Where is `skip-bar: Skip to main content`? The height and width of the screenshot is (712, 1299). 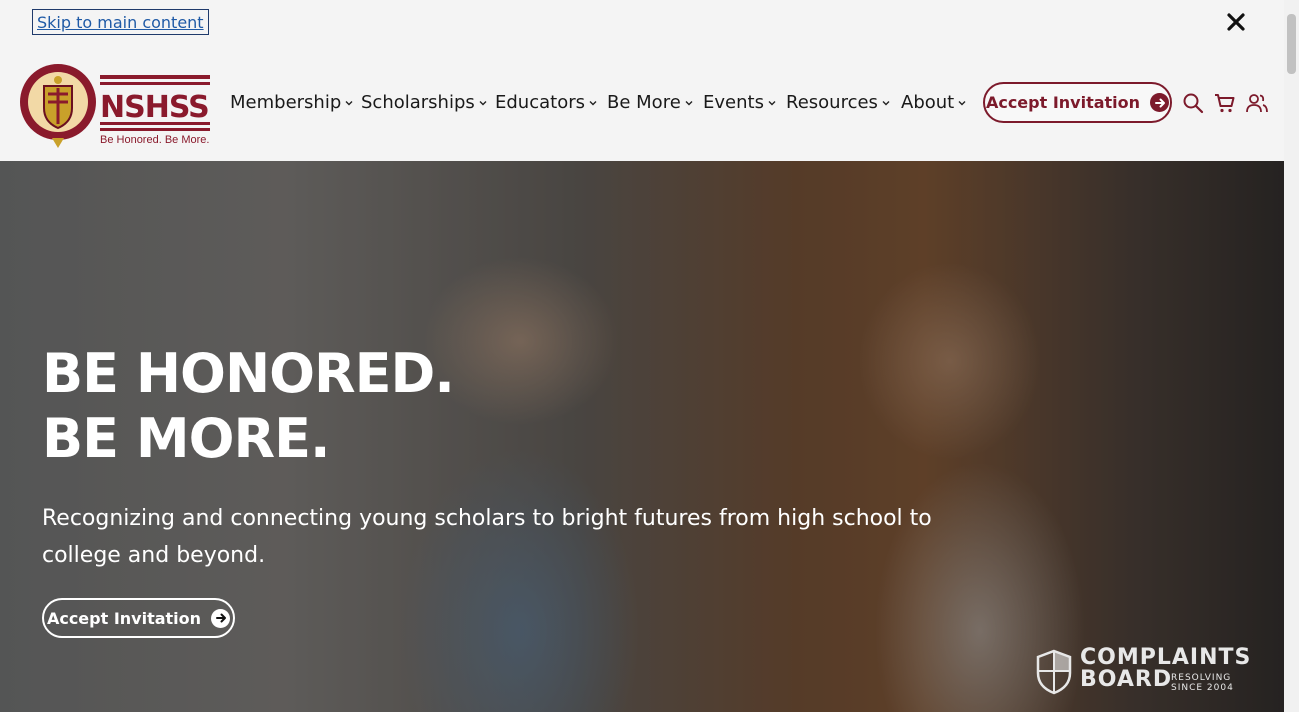 skip-bar: Skip to main content is located at coordinates (642, 22).